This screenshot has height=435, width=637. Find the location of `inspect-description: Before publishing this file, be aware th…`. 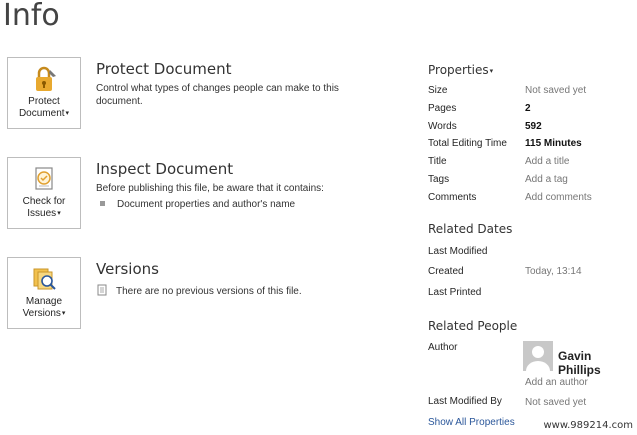

inspect-description: Before publishing this file, be aware th… is located at coordinates (210, 188).